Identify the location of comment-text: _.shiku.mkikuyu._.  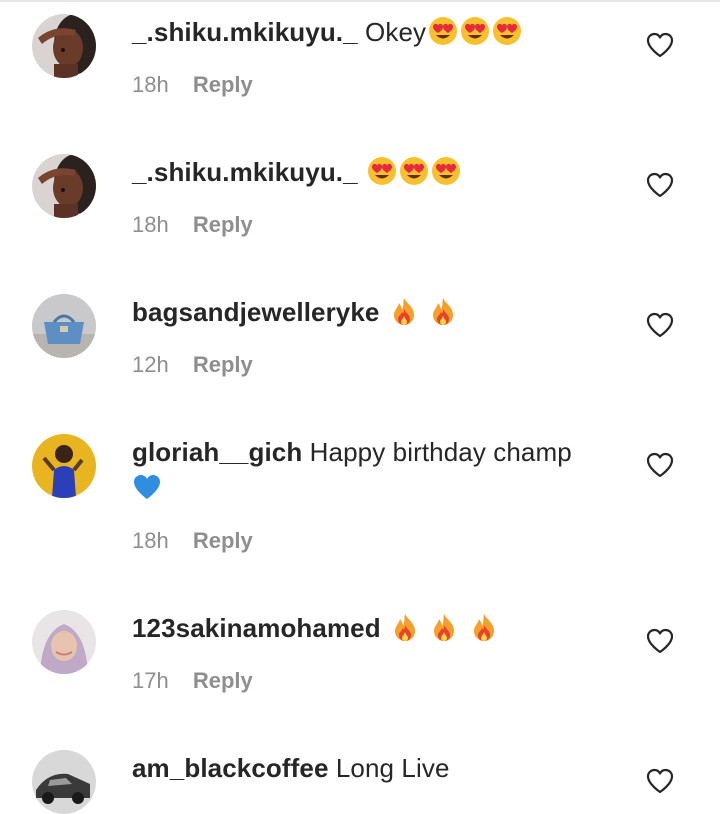
(372, 172).